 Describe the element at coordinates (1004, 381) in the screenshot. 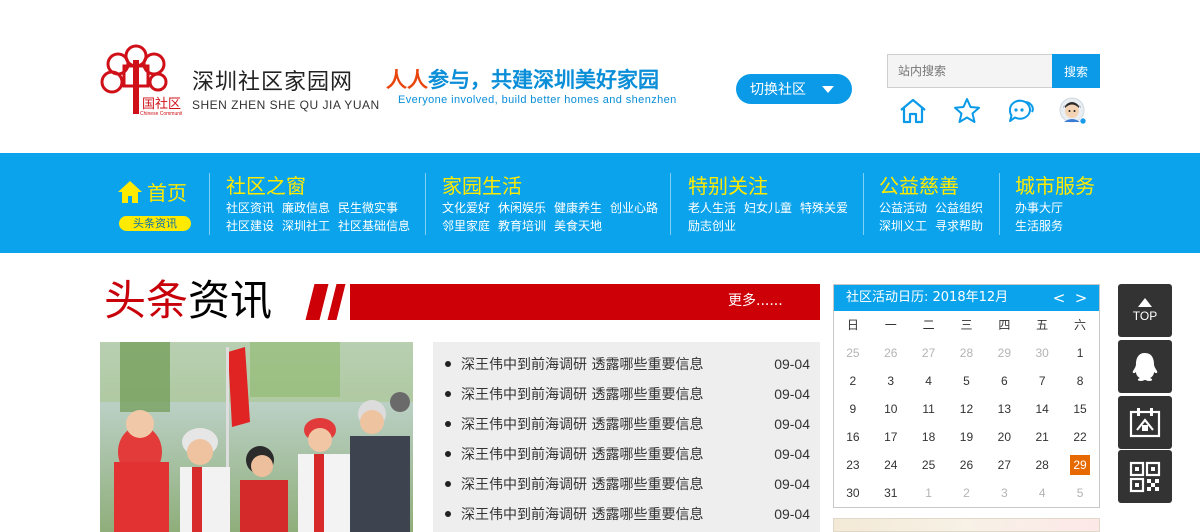

I see `calendar-day: 6` at that location.